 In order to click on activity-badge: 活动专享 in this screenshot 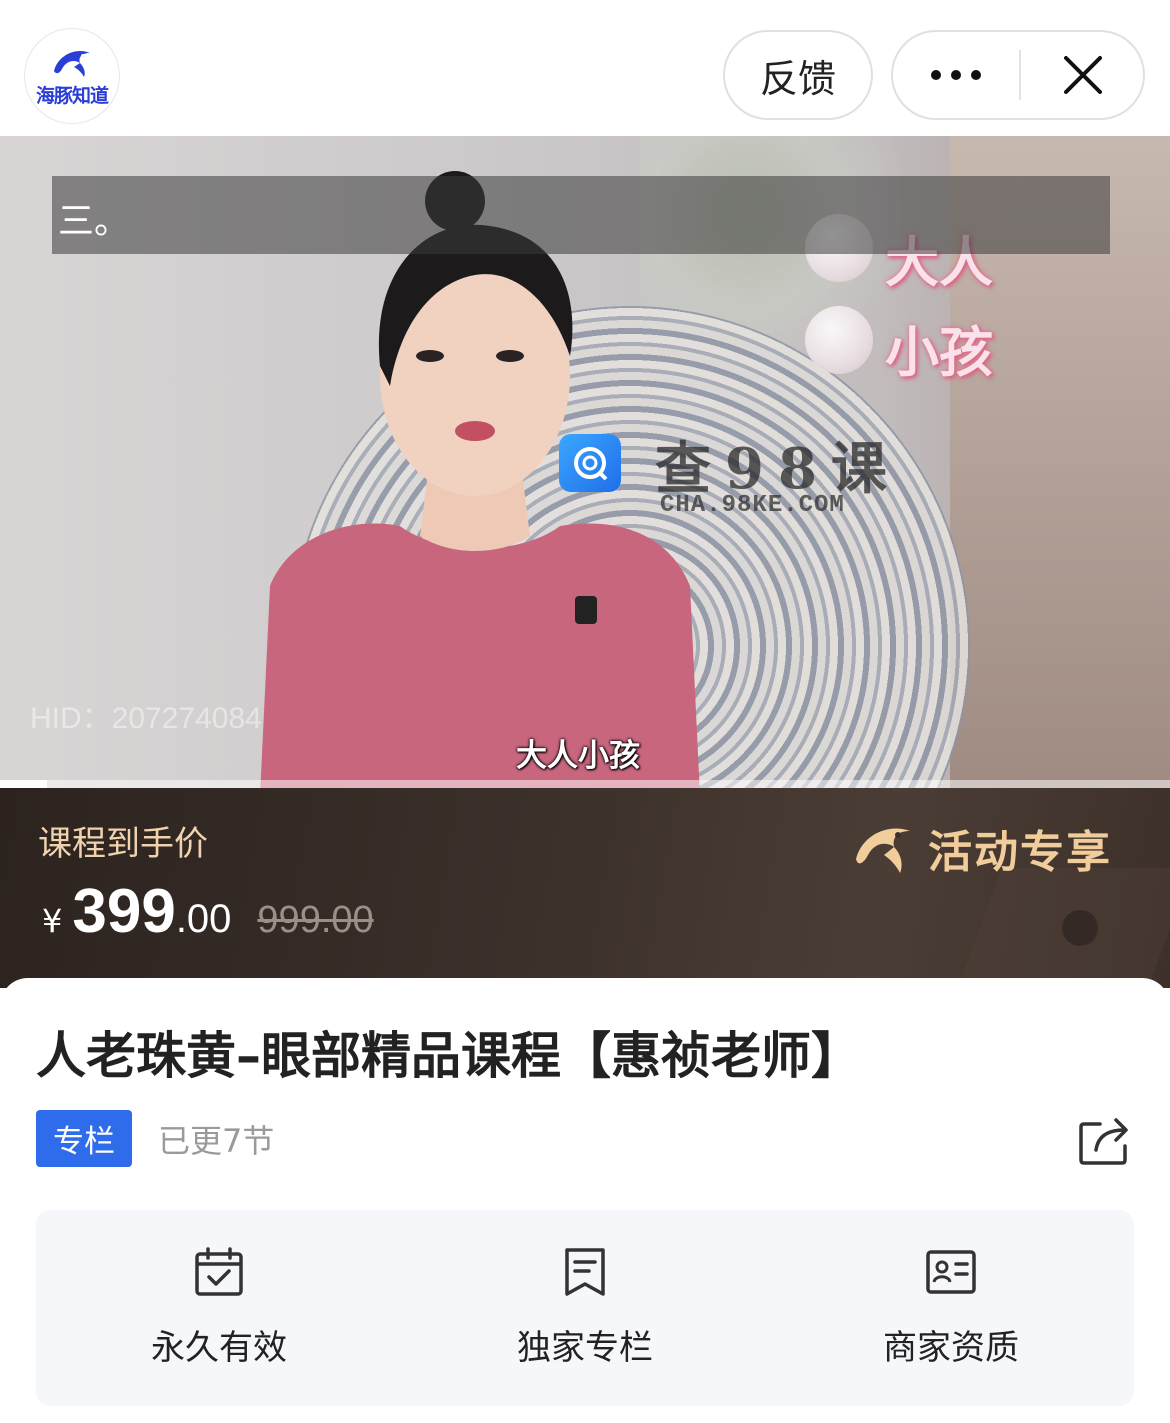, I will do `click(982, 848)`.